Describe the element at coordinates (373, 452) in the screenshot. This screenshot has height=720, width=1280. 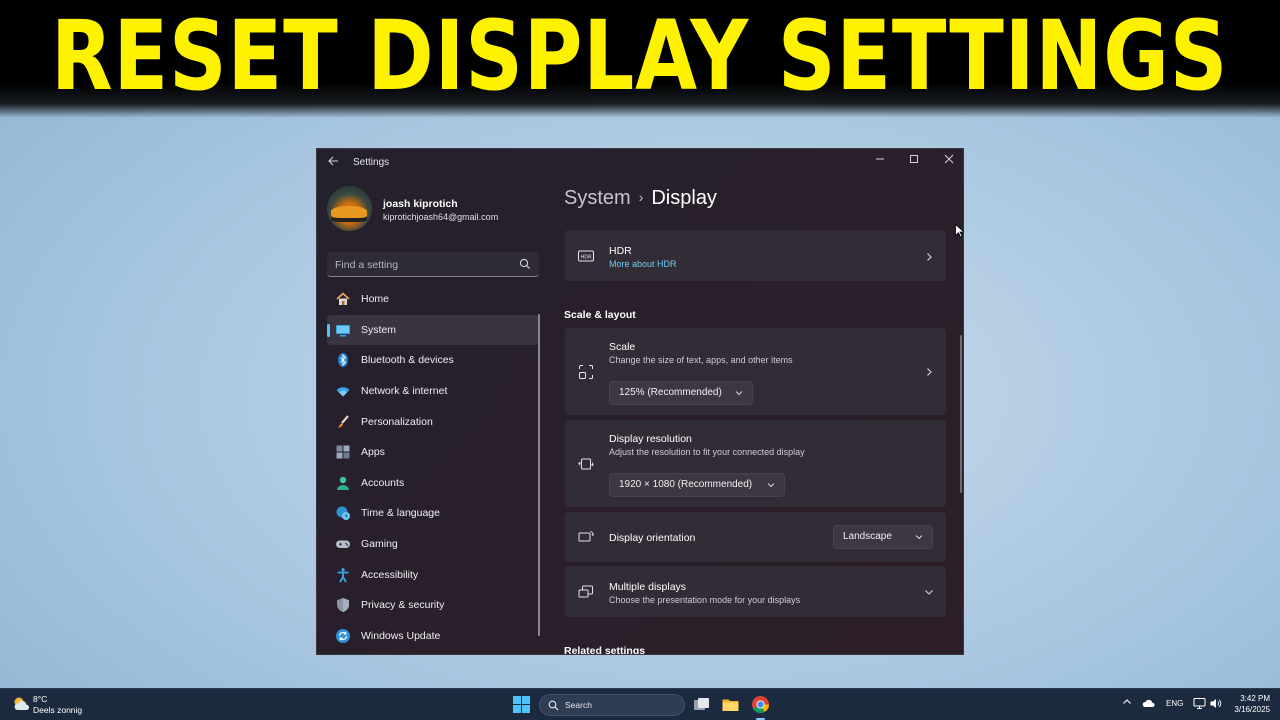
I see `sidebar-item-label: Apps` at that location.